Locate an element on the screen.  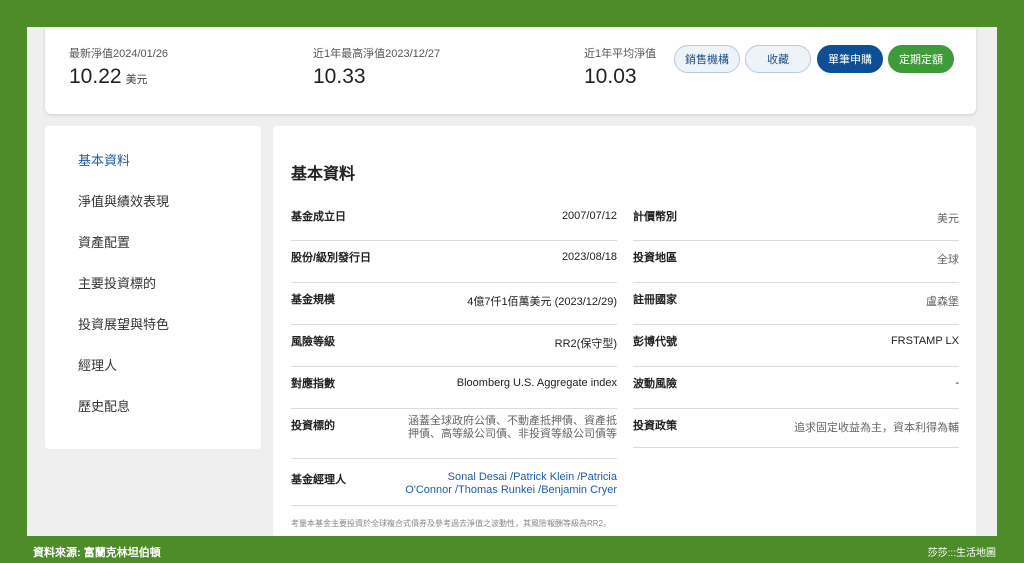
year-high-nav-label: 近1年最高淨值2023/12/27 is located at coordinates (377, 54).